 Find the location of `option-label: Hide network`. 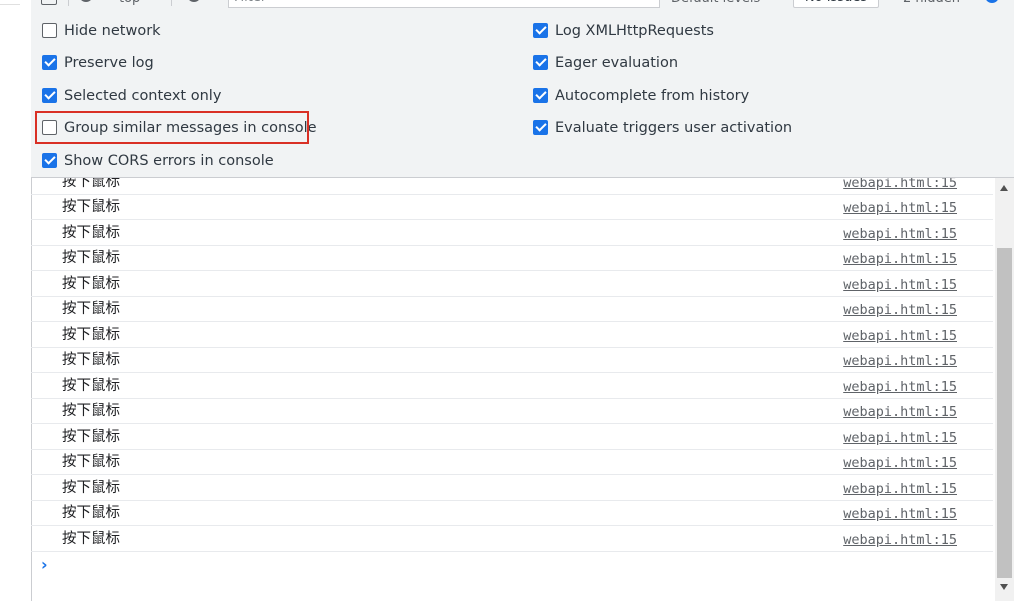

option-label: Hide network is located at coordinates (112, 31).